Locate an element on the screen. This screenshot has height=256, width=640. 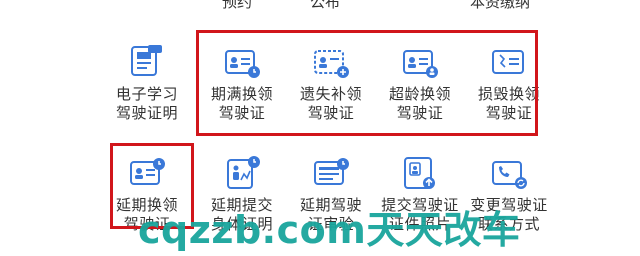
top-label-1: 预约 is located at coordinates (237, 5).